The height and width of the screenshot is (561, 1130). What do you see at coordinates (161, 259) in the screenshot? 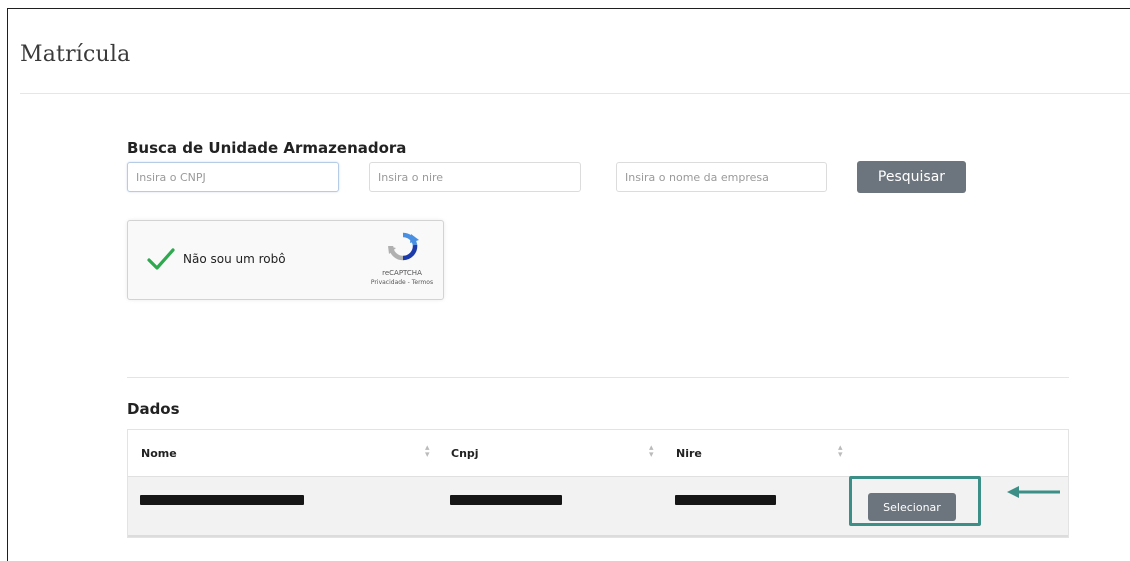
I see `check-icon` at bounding box center [161, 259].